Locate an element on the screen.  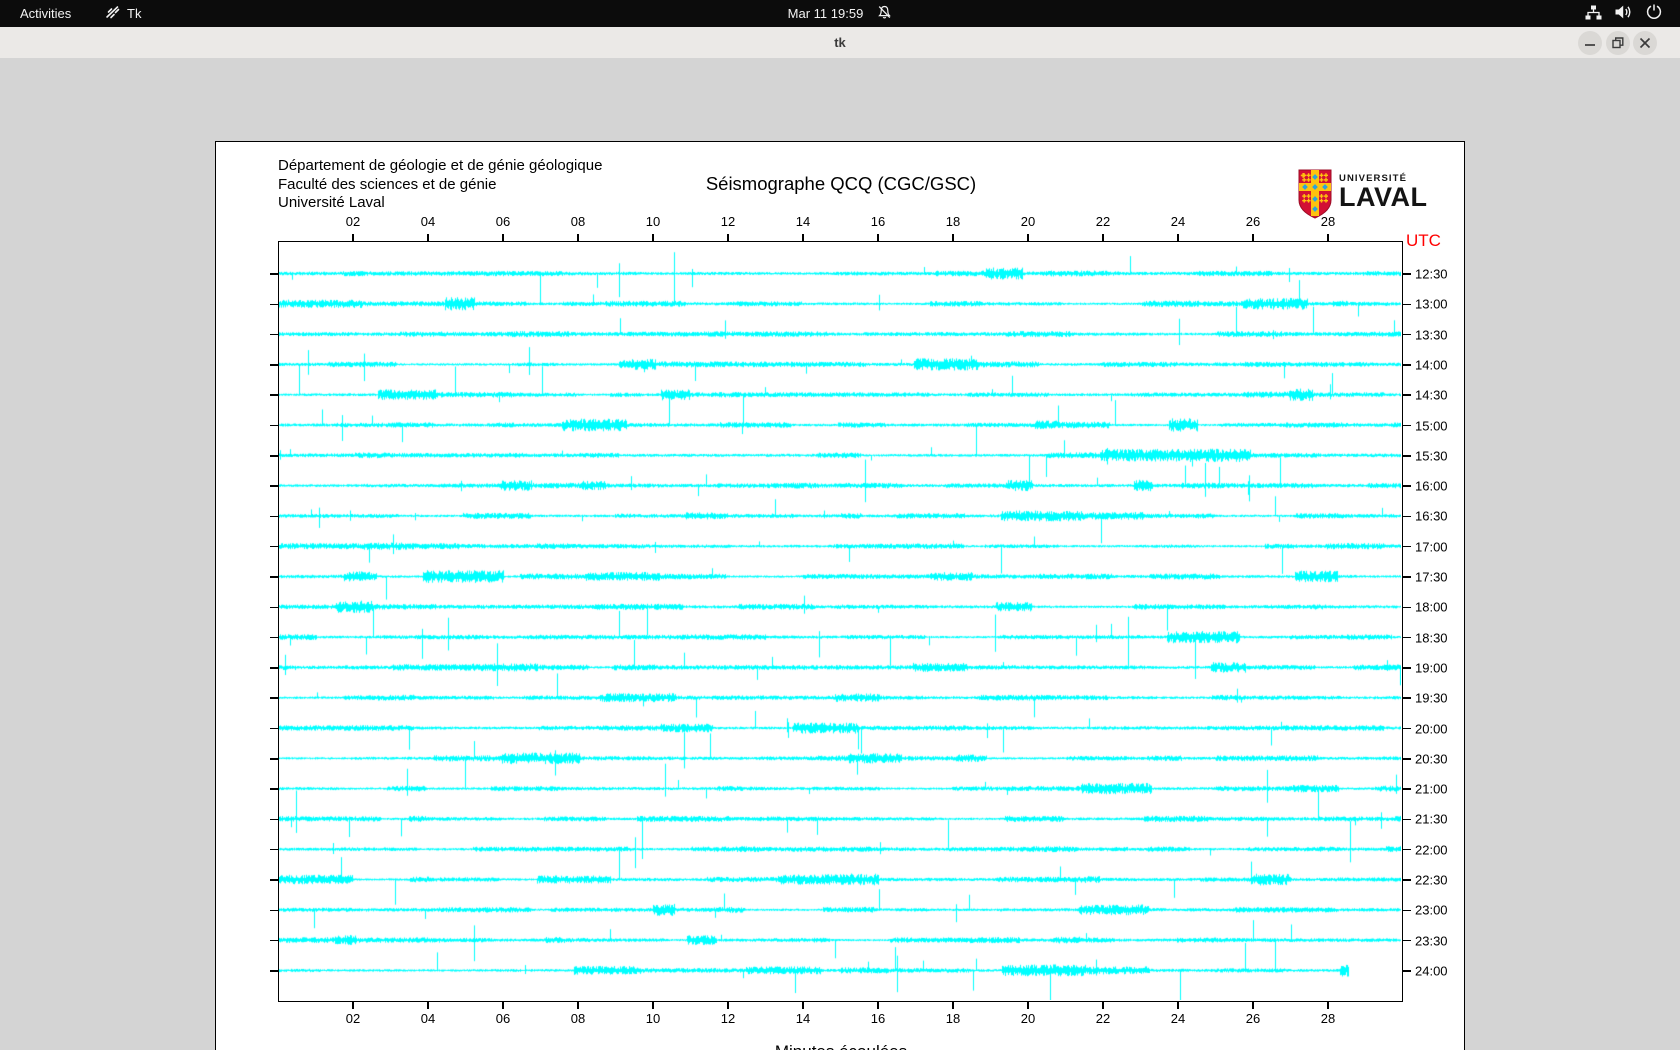
trace-row-label: 13:30 is located at coordinates (1431, 335).